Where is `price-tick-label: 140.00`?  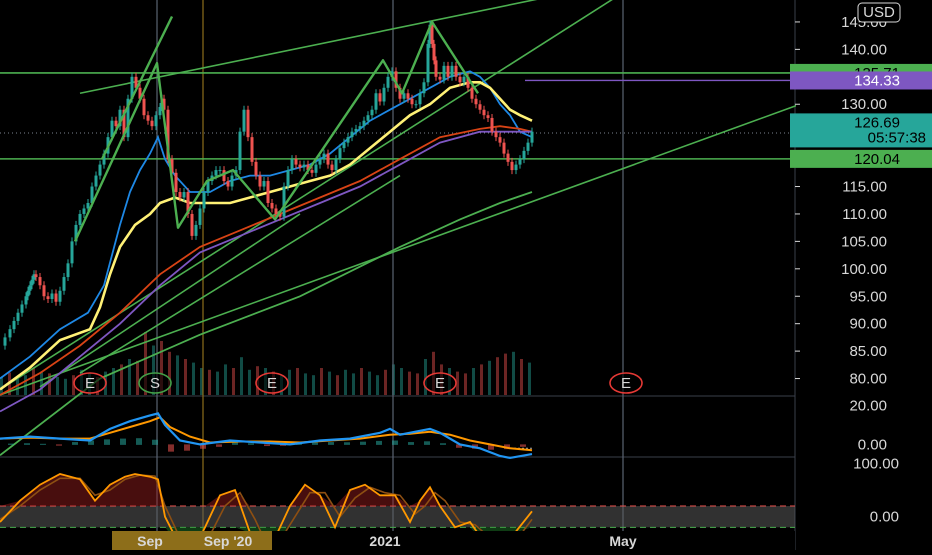 price-tick-label: 140.00 is located at coordinates (864, 49).